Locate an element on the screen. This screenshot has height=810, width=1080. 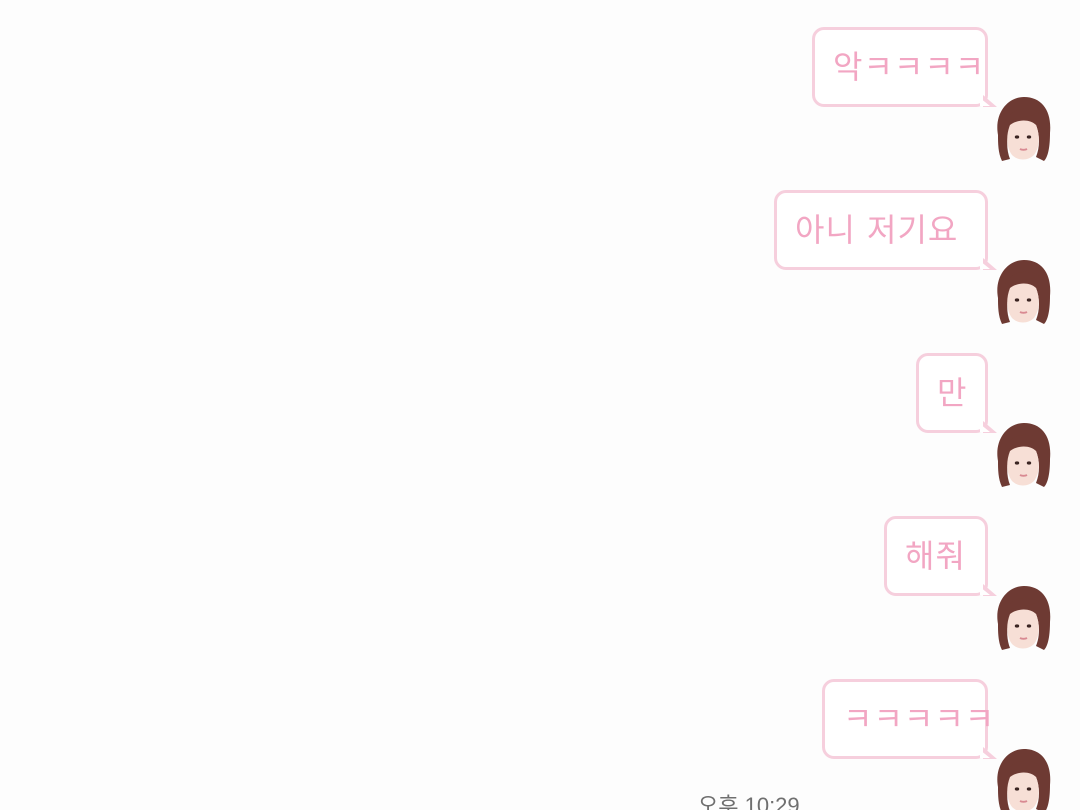
message-bubble: ㅋㅋㅋㅋㅋ is located at coordinates (909, 719).